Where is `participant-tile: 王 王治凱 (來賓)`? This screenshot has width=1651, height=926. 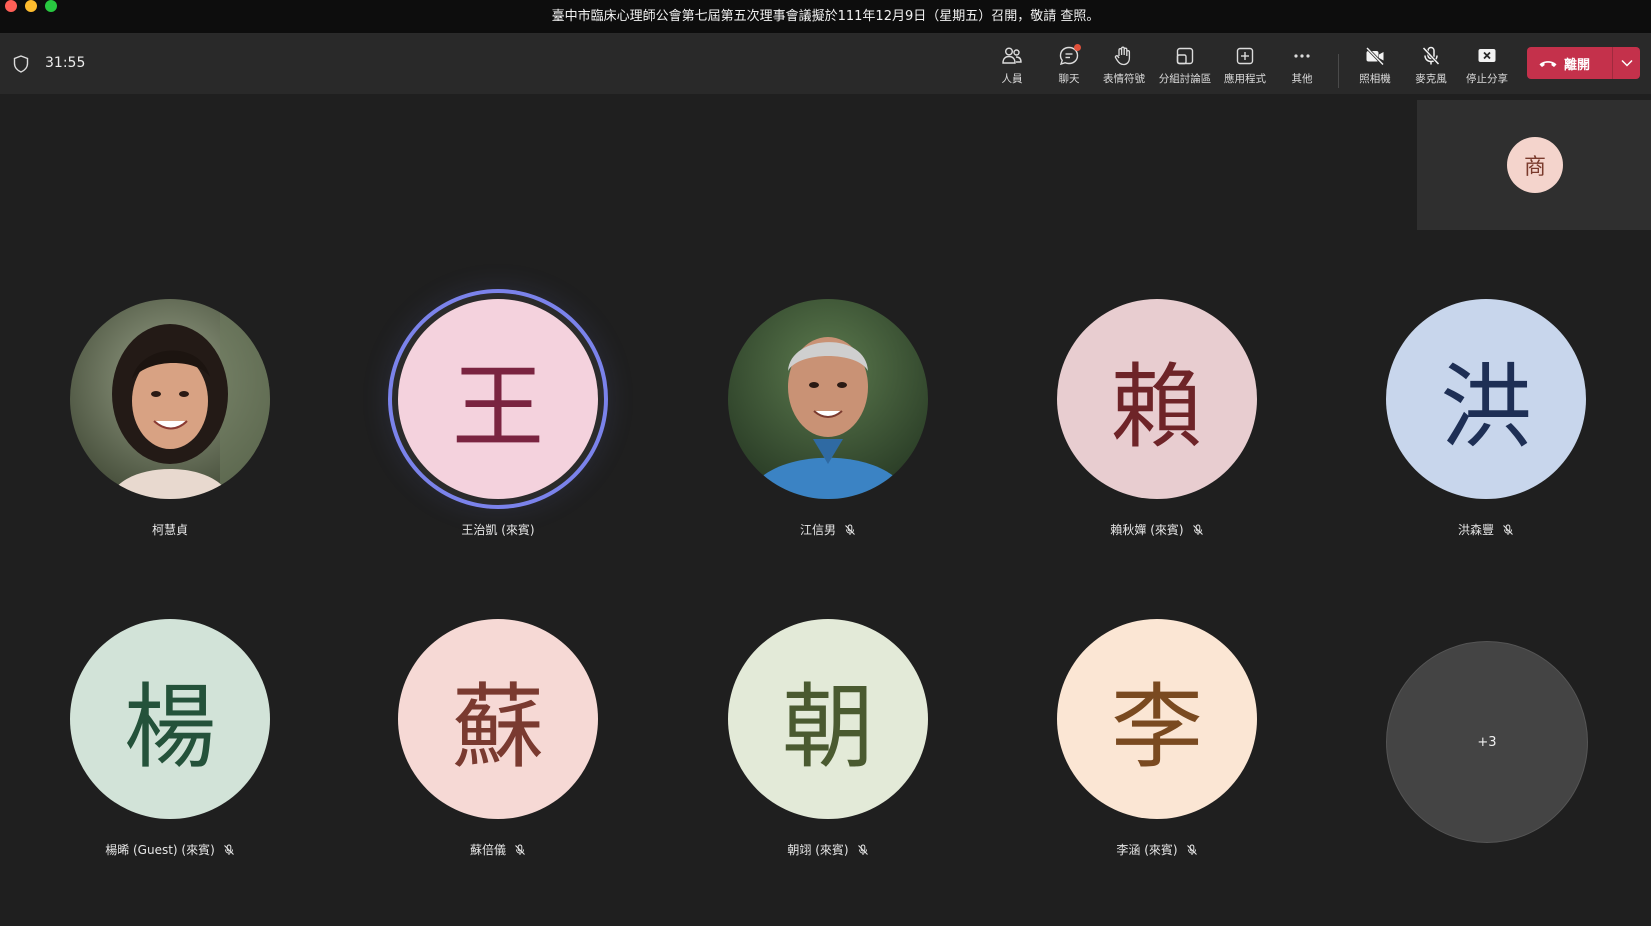
participant-tile: 王 王治凱 (來賓) is located at coordinates (498, 444).